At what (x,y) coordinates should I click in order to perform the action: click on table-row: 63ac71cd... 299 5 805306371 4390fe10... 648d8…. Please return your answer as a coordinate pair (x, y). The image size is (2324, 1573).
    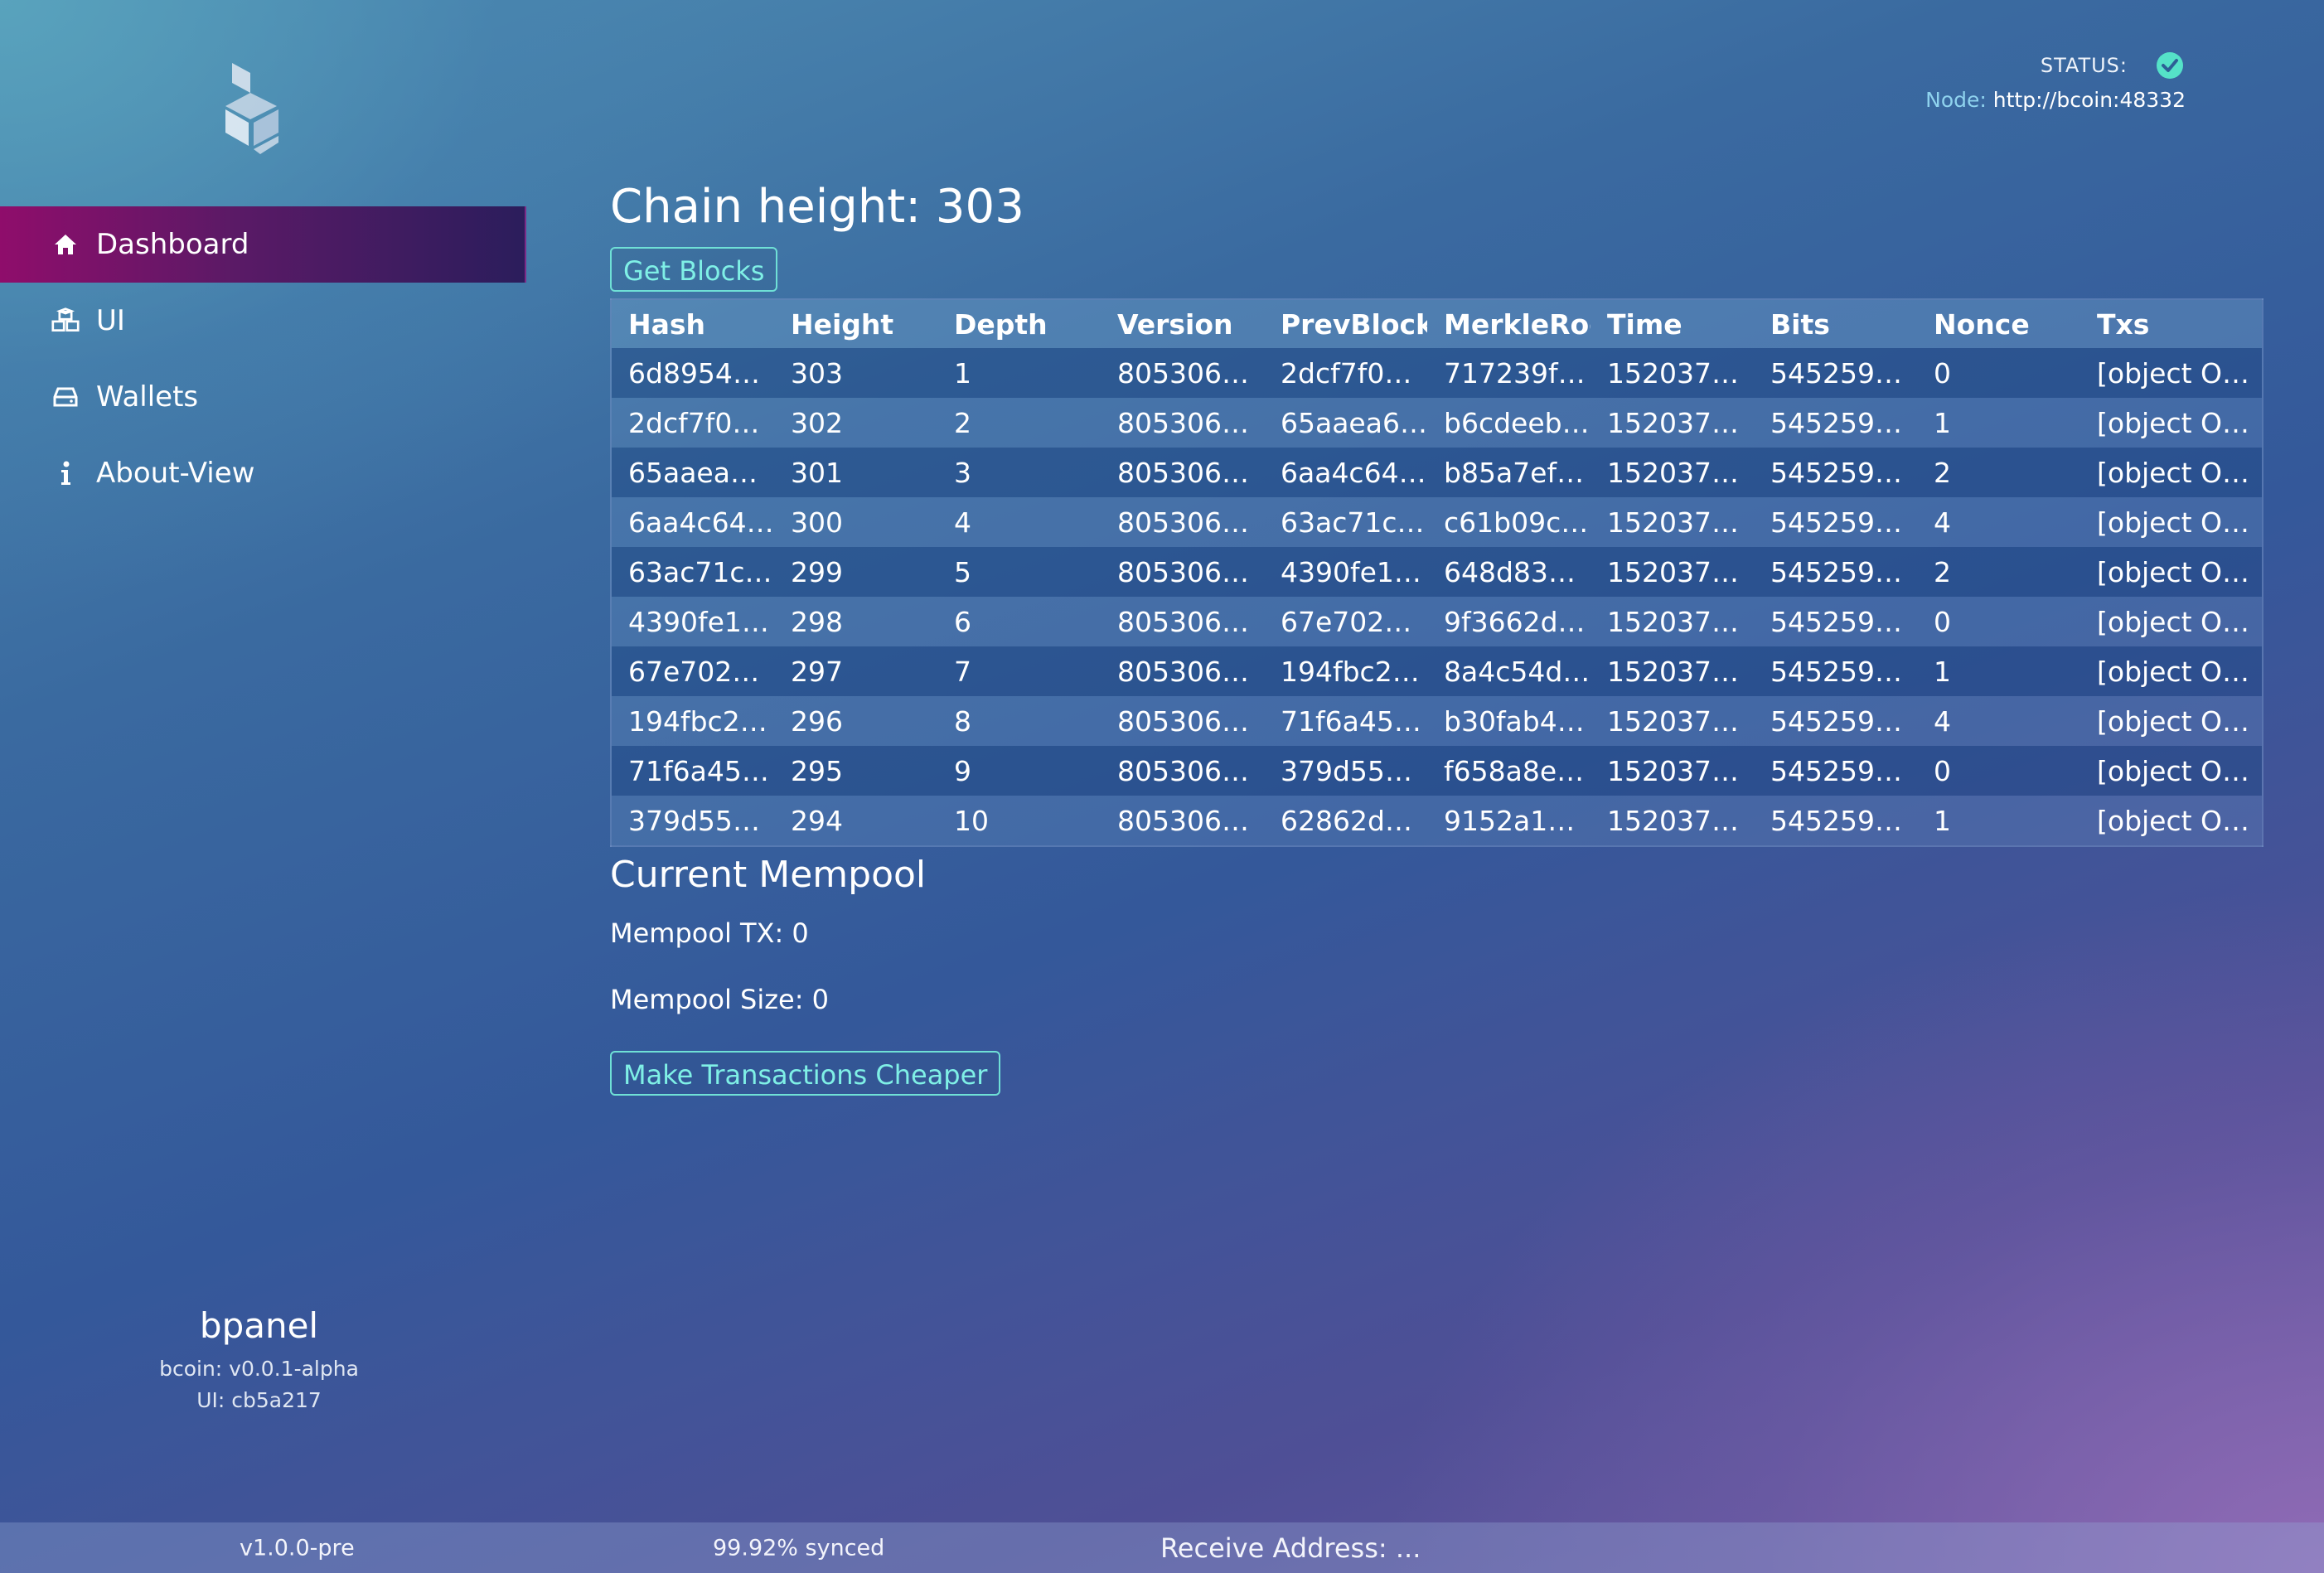
    Looking at the image, I should click on (1437, 572).